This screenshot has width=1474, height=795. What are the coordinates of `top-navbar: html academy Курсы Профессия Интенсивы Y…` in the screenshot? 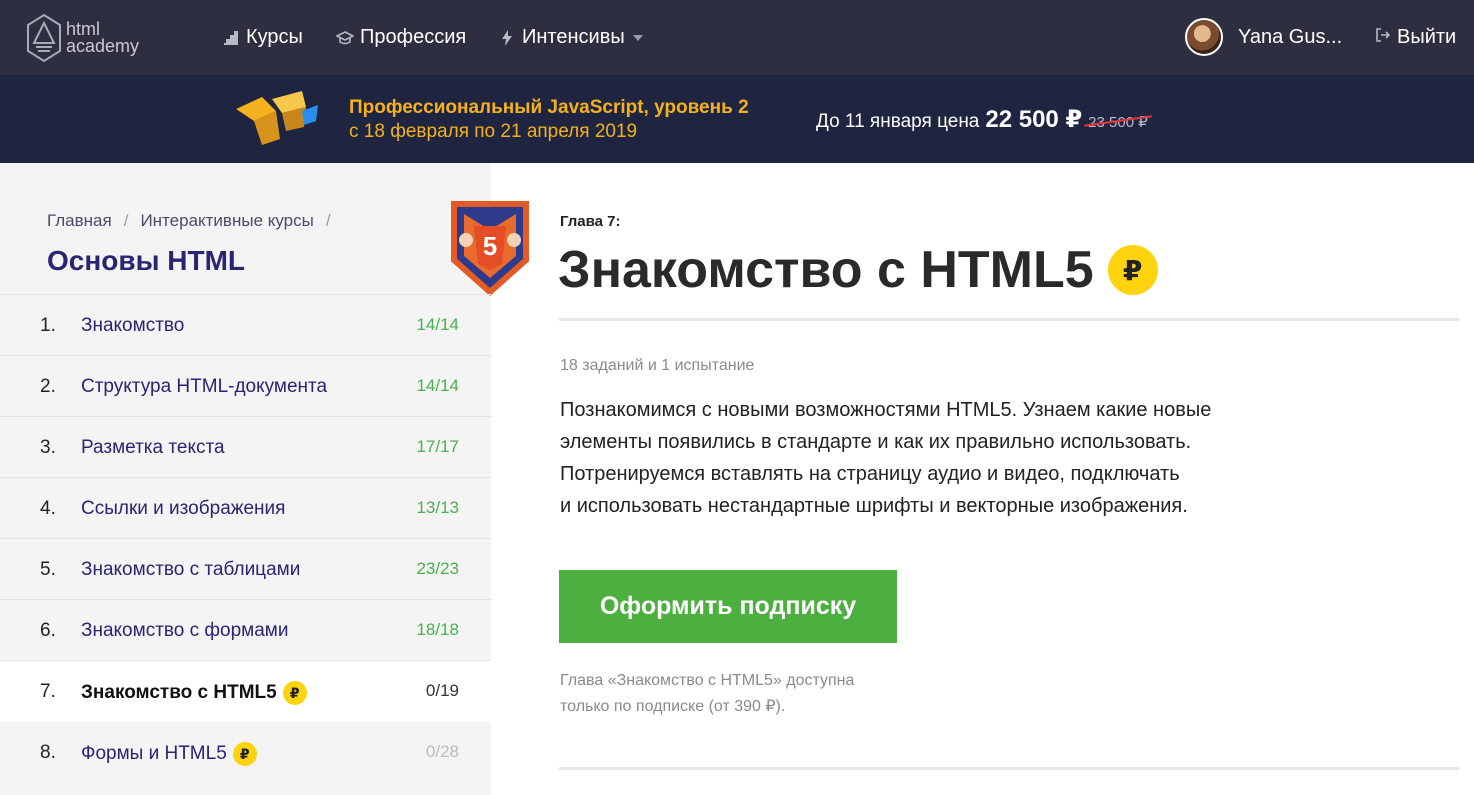 It's located at (737, 37).